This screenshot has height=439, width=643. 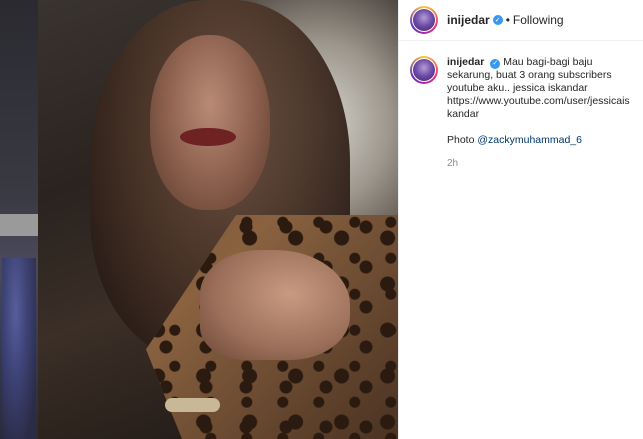 What do you see at coordinates (210, 122) in the screenshot?
I see `photo-subject-face` at bounding box center [210, 122].